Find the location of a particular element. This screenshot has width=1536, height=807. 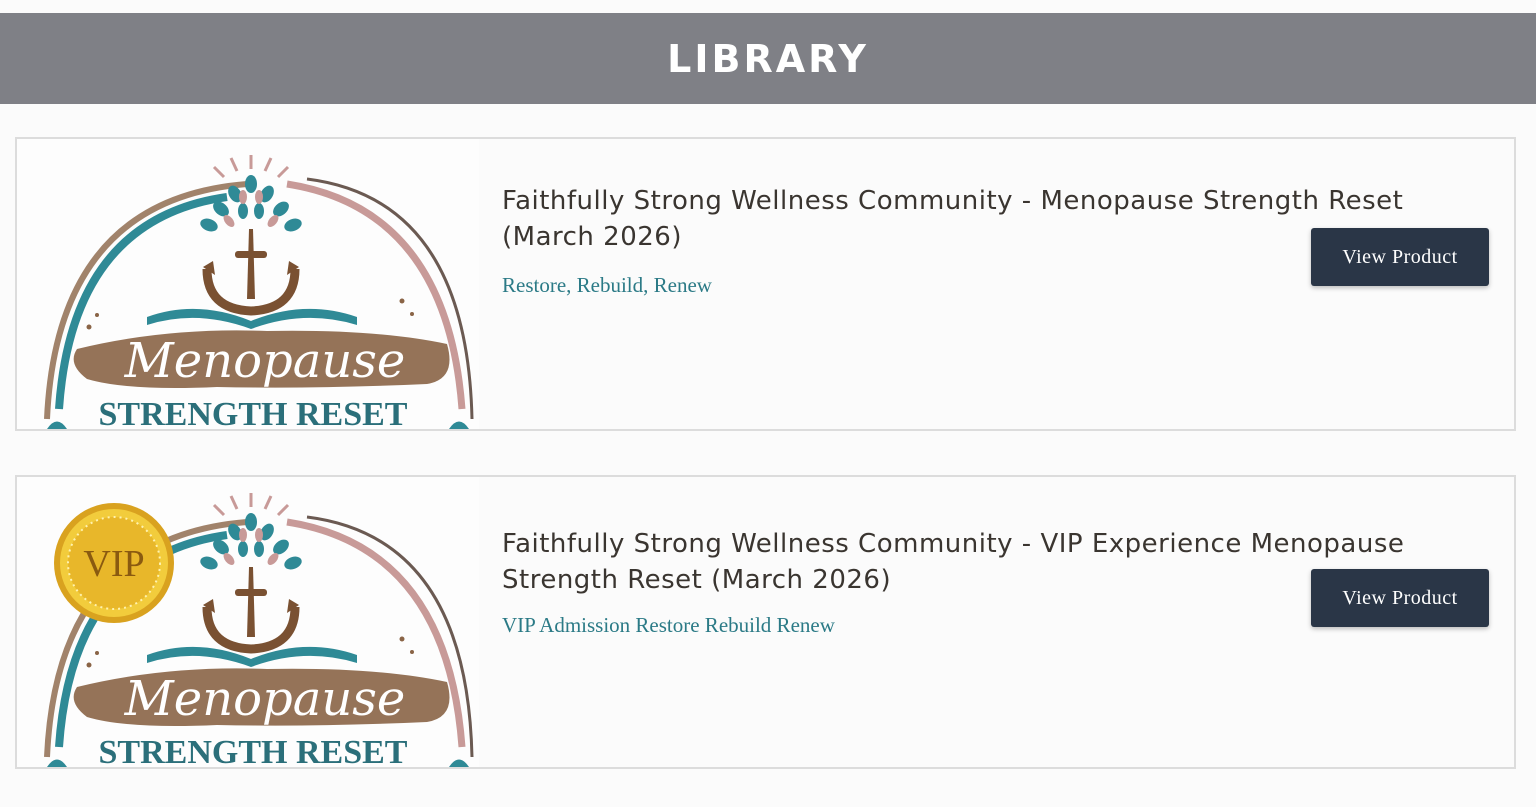

product-subtitle: Restore, Rebuild, Renew is located at coordinates (607, 285).